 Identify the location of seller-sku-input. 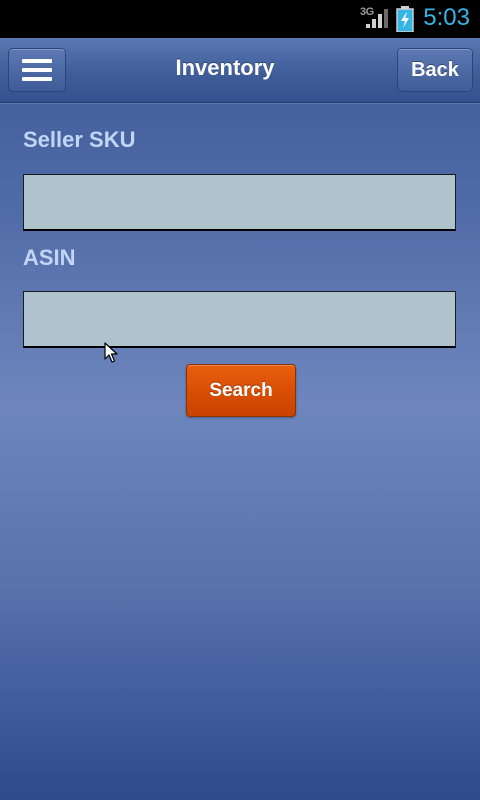
(239, 202).